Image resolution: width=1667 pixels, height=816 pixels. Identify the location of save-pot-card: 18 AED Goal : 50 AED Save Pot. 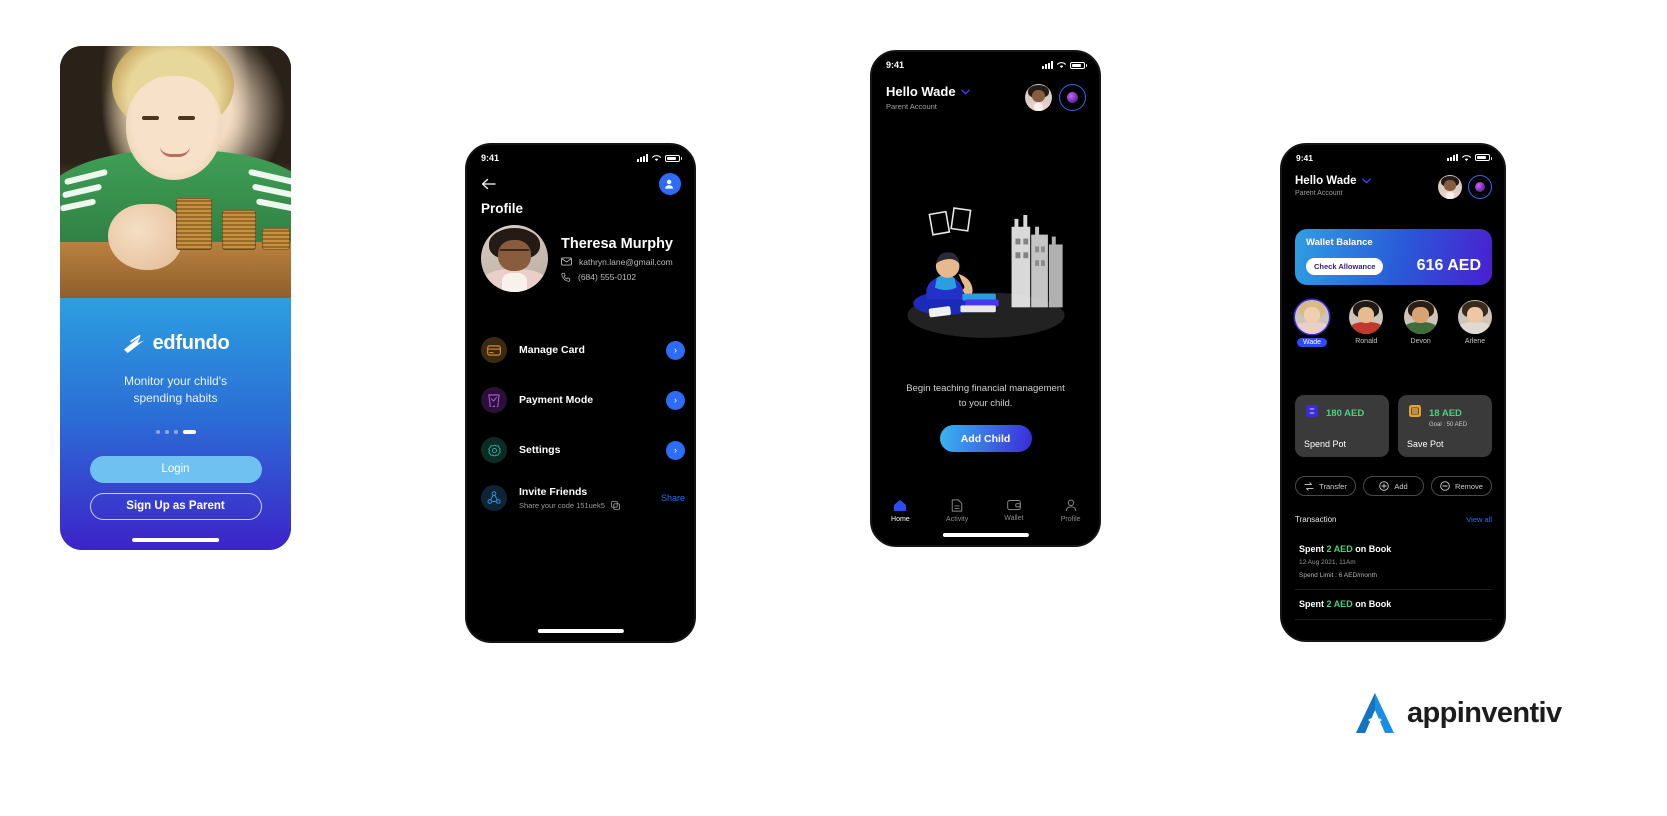
(1445, 426).